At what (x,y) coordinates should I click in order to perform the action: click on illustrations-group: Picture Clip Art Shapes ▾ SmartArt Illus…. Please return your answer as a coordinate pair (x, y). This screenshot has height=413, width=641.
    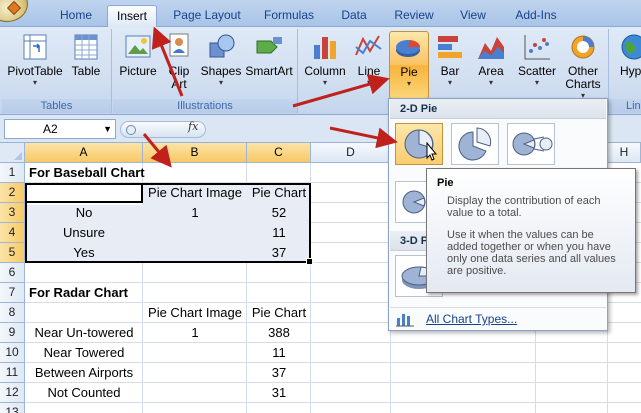
    Looking at the image, I should click on (205, 71).